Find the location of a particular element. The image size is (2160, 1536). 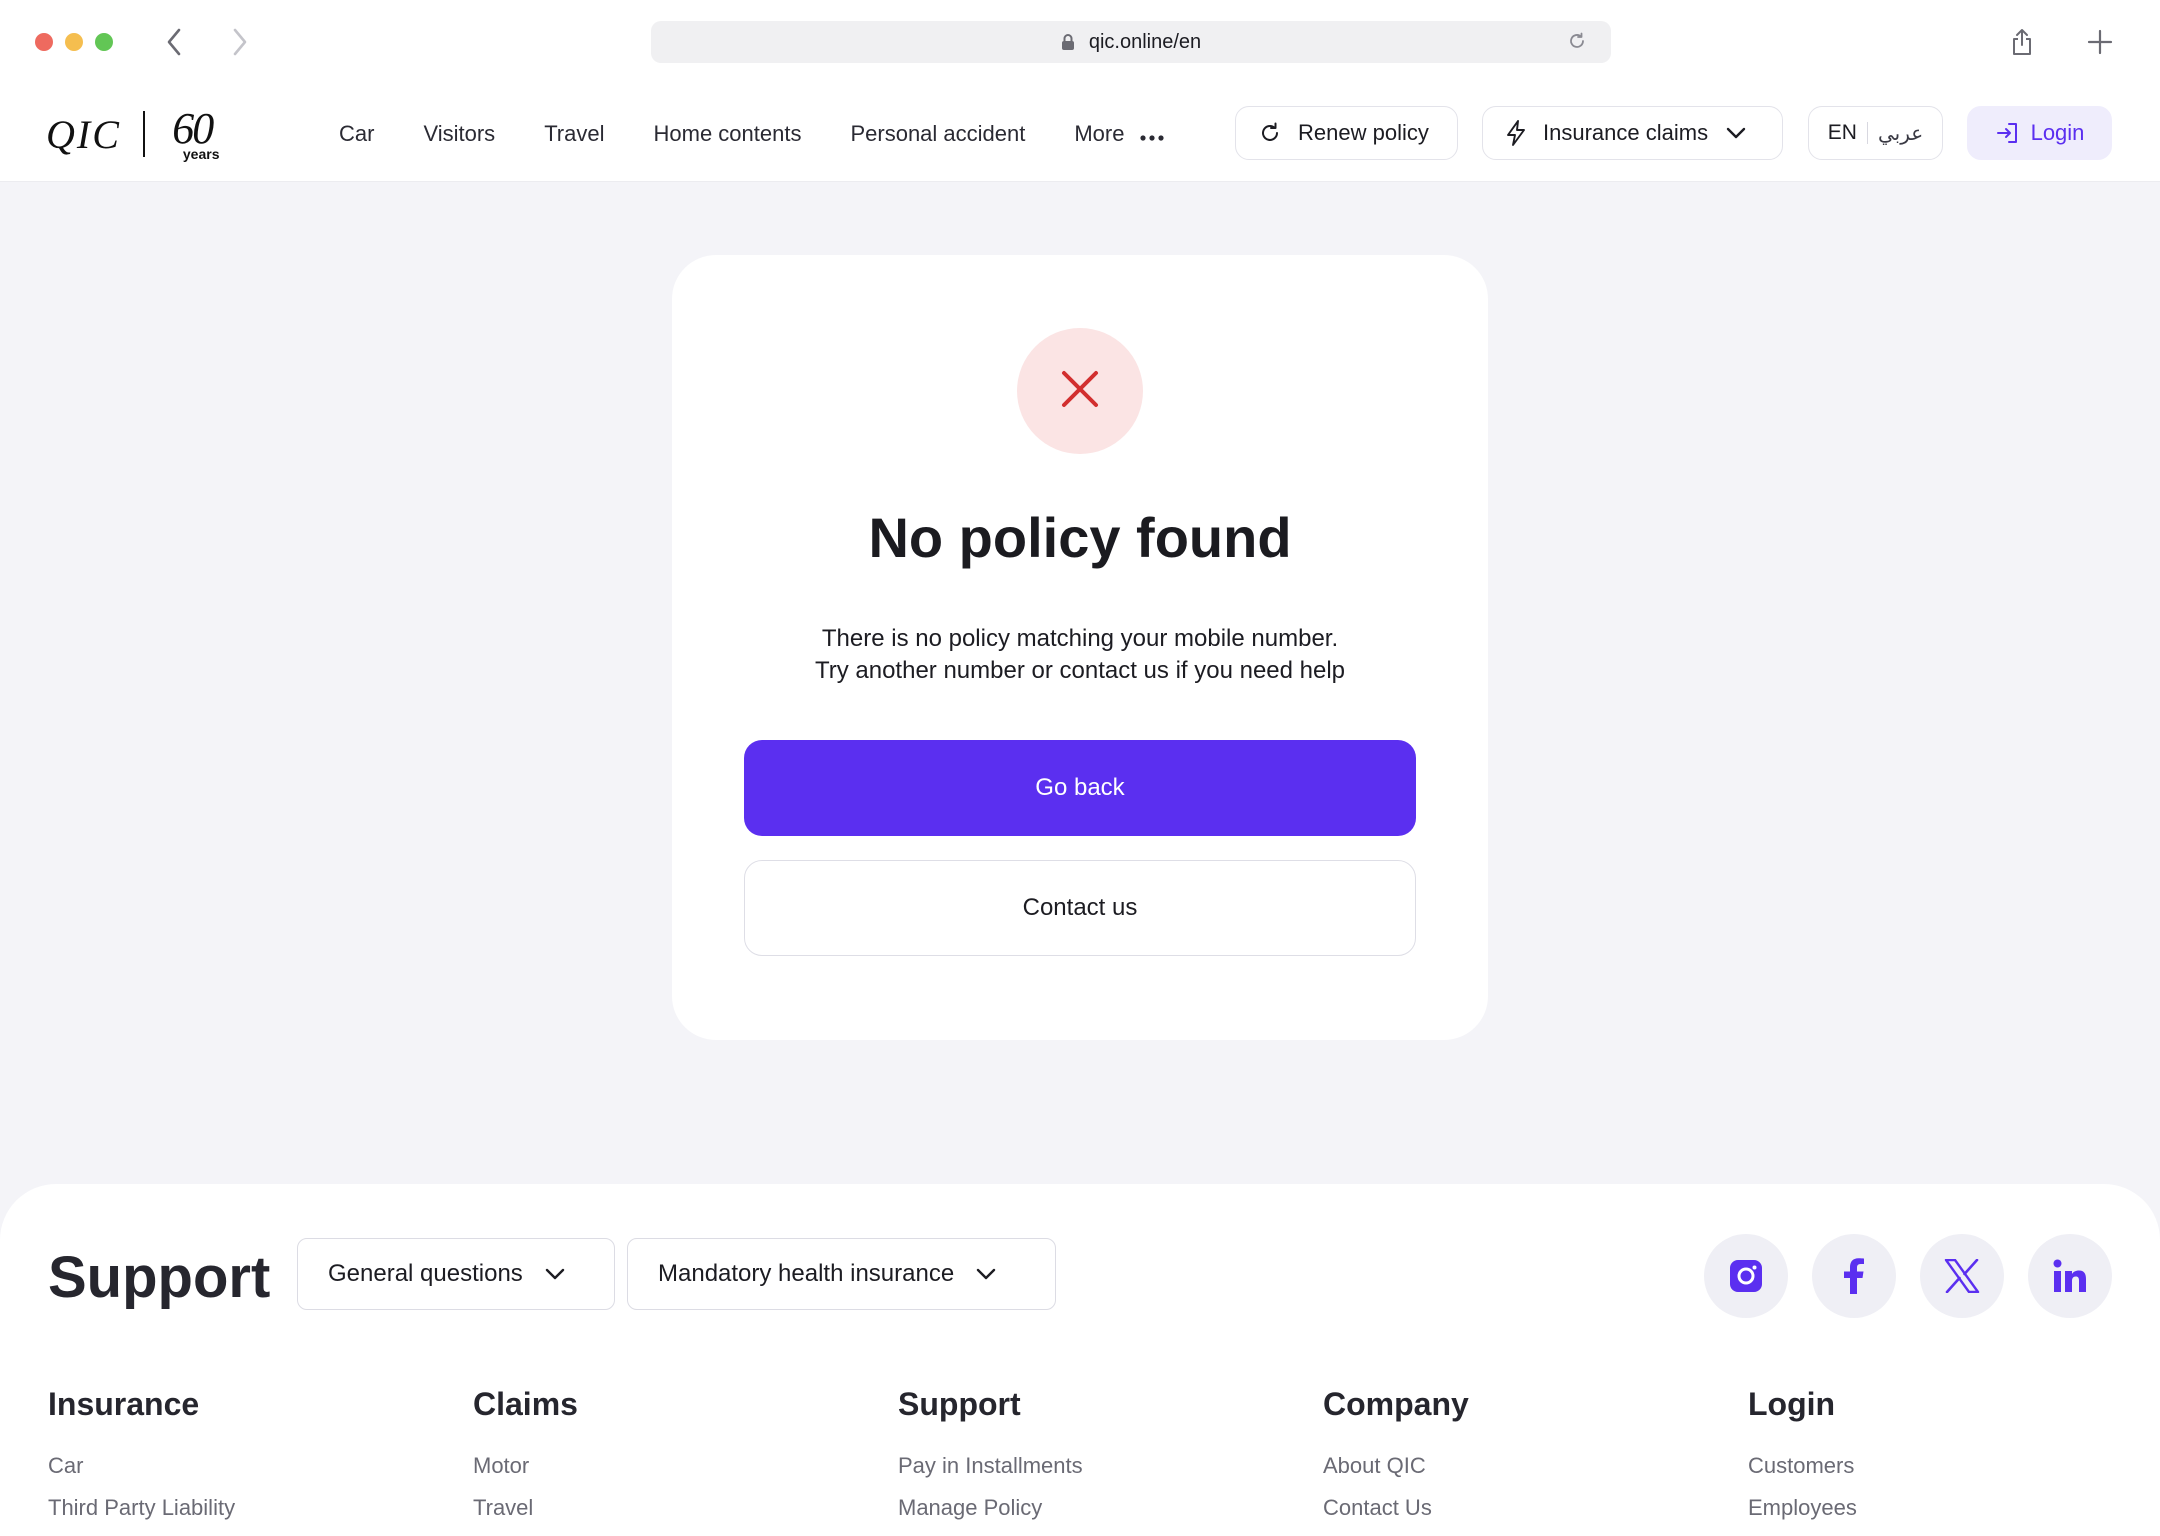

reload-icon is located at coordinates (1577, 41).